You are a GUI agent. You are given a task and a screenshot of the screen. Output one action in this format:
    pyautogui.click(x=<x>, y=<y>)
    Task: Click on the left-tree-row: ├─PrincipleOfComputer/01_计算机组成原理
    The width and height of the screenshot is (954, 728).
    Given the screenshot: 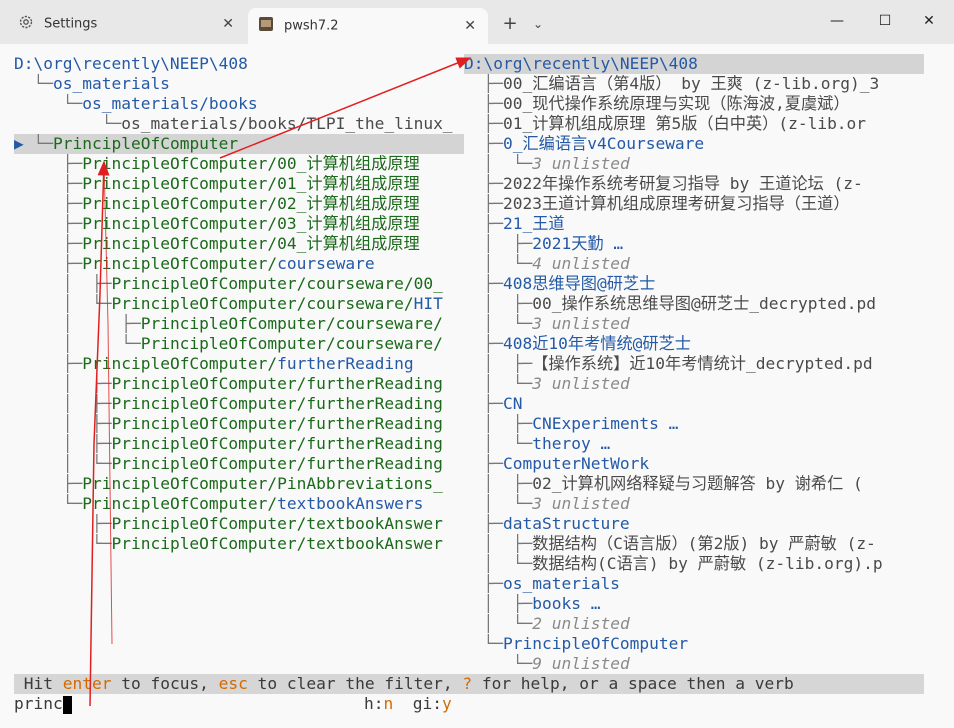 What is the action you would take?
    pyautogui.click(x=234, y=184)
    